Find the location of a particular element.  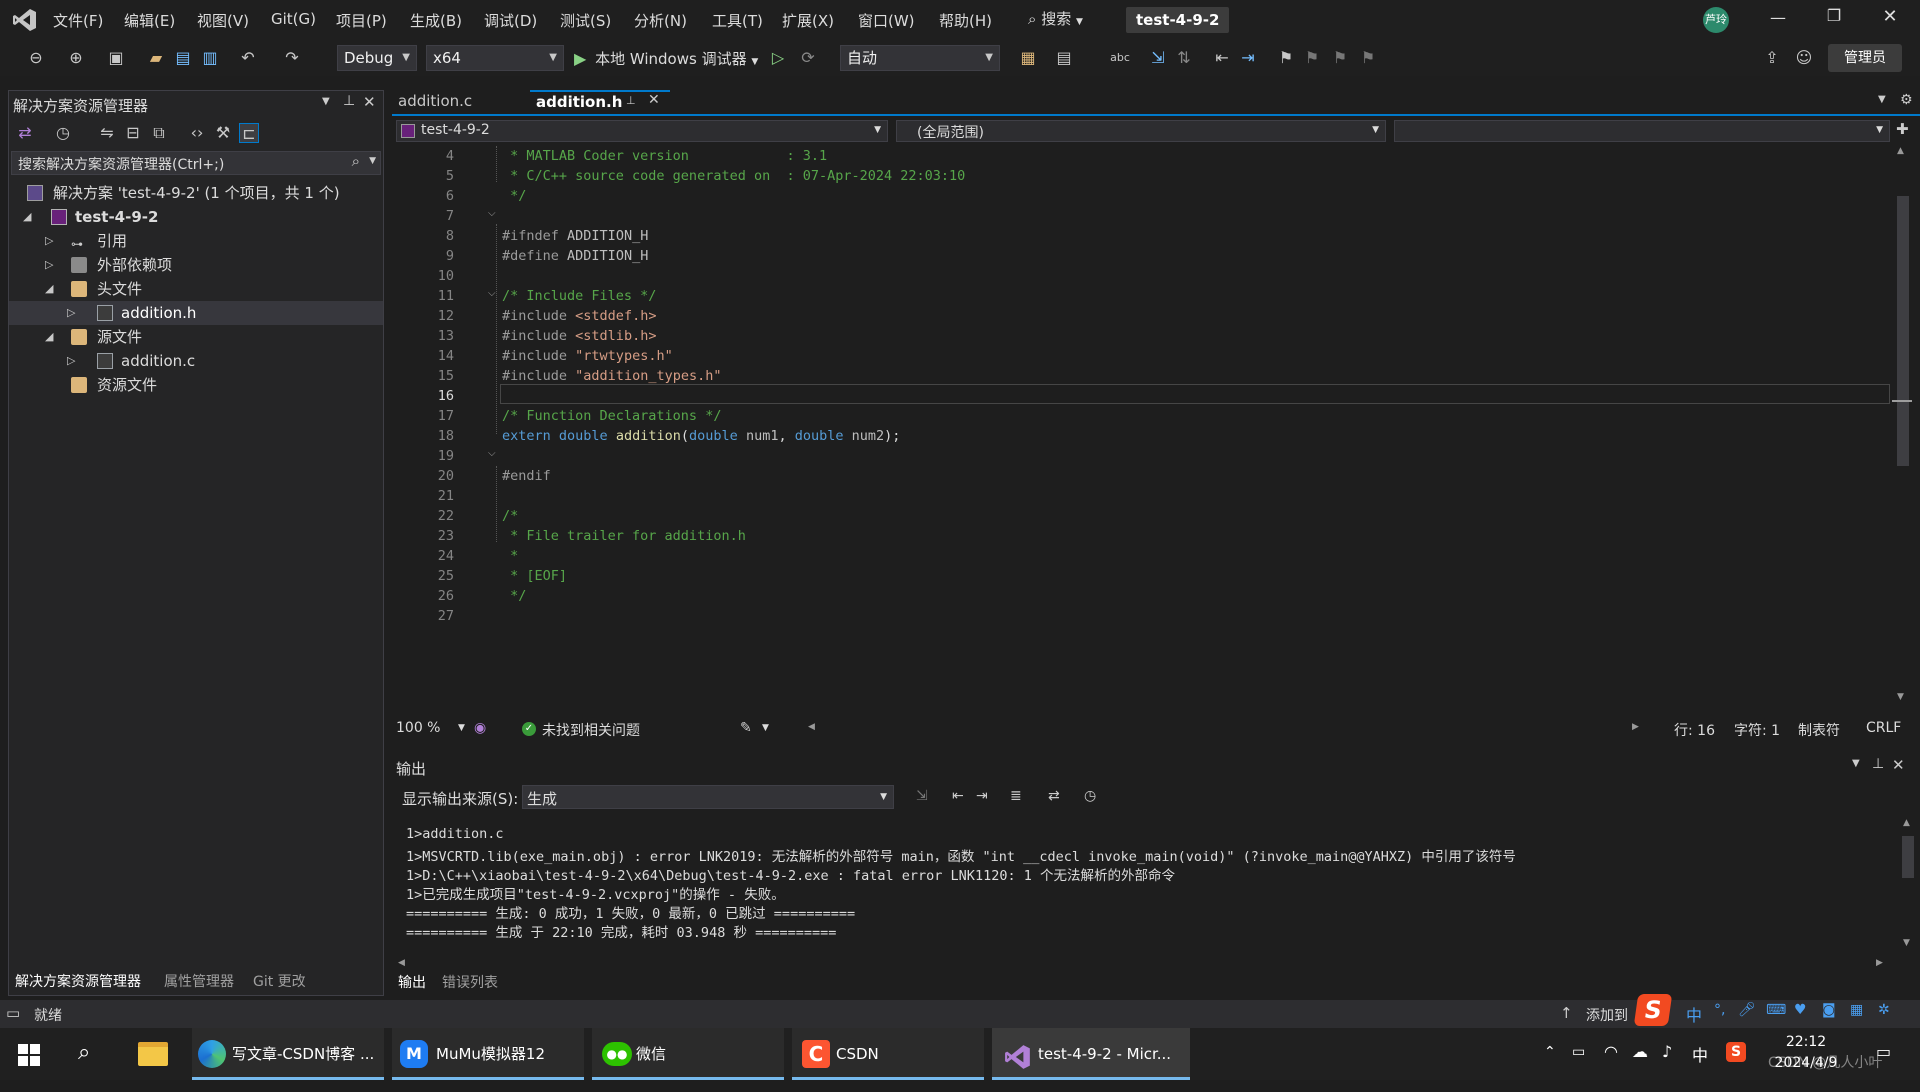

tab-solution-explorer: 解决方案资源管理器 is located at coordinates (78, 981).